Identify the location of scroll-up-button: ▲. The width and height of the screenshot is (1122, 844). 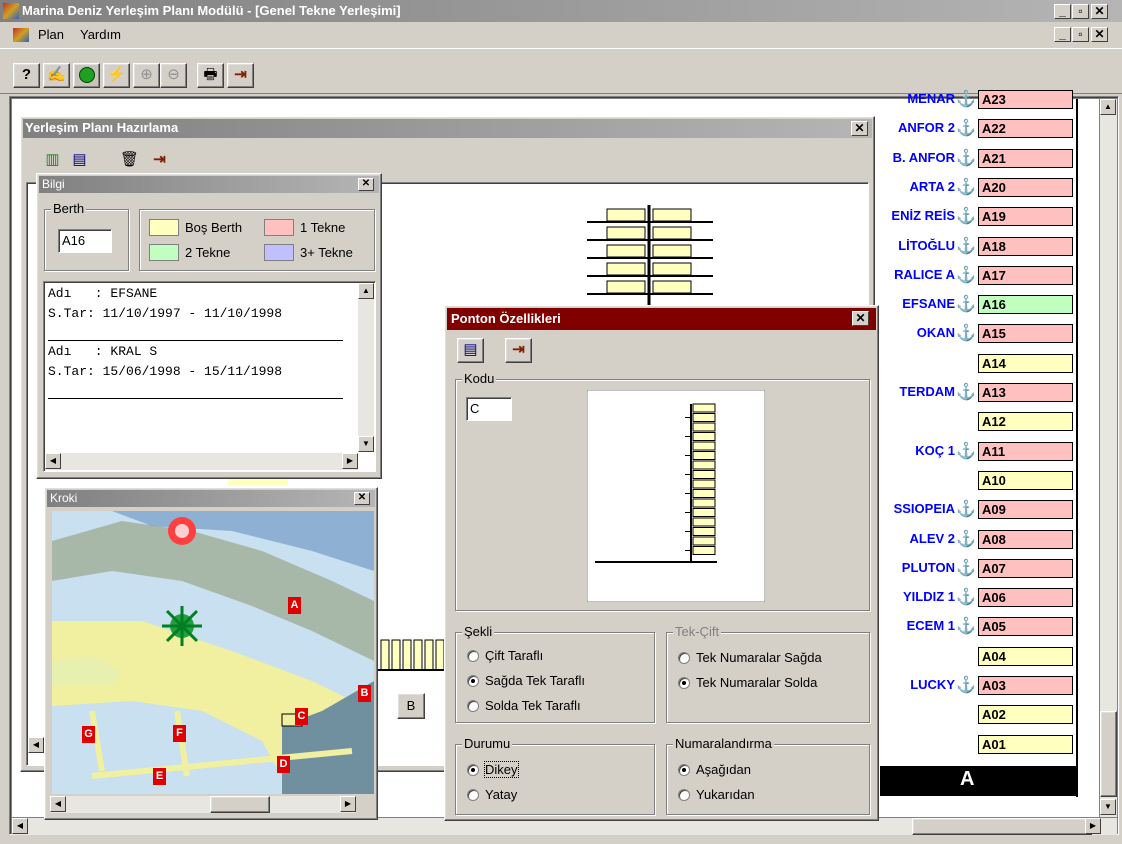
(1108, 107).